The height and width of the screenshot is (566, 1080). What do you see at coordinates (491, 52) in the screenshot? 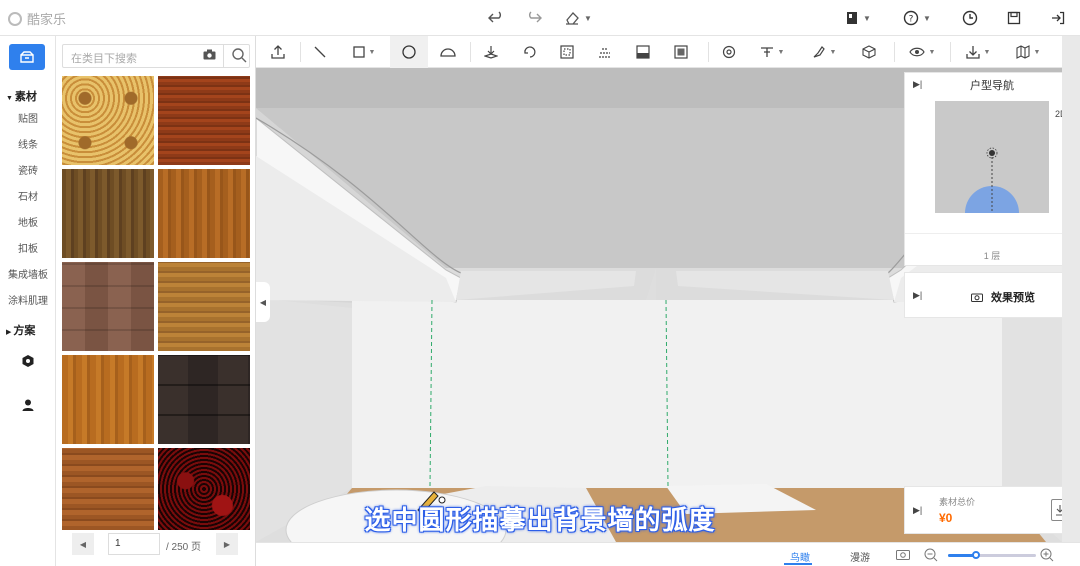
I see `push-pull-icon` at bounding box center [491, 52].